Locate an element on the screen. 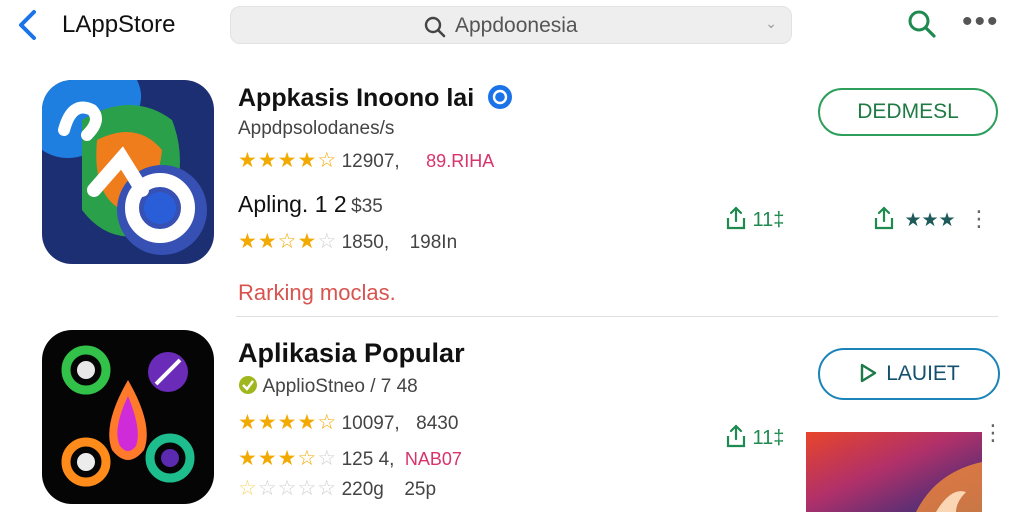  more-options-icon: ••• is located at coordinates (981, 22).